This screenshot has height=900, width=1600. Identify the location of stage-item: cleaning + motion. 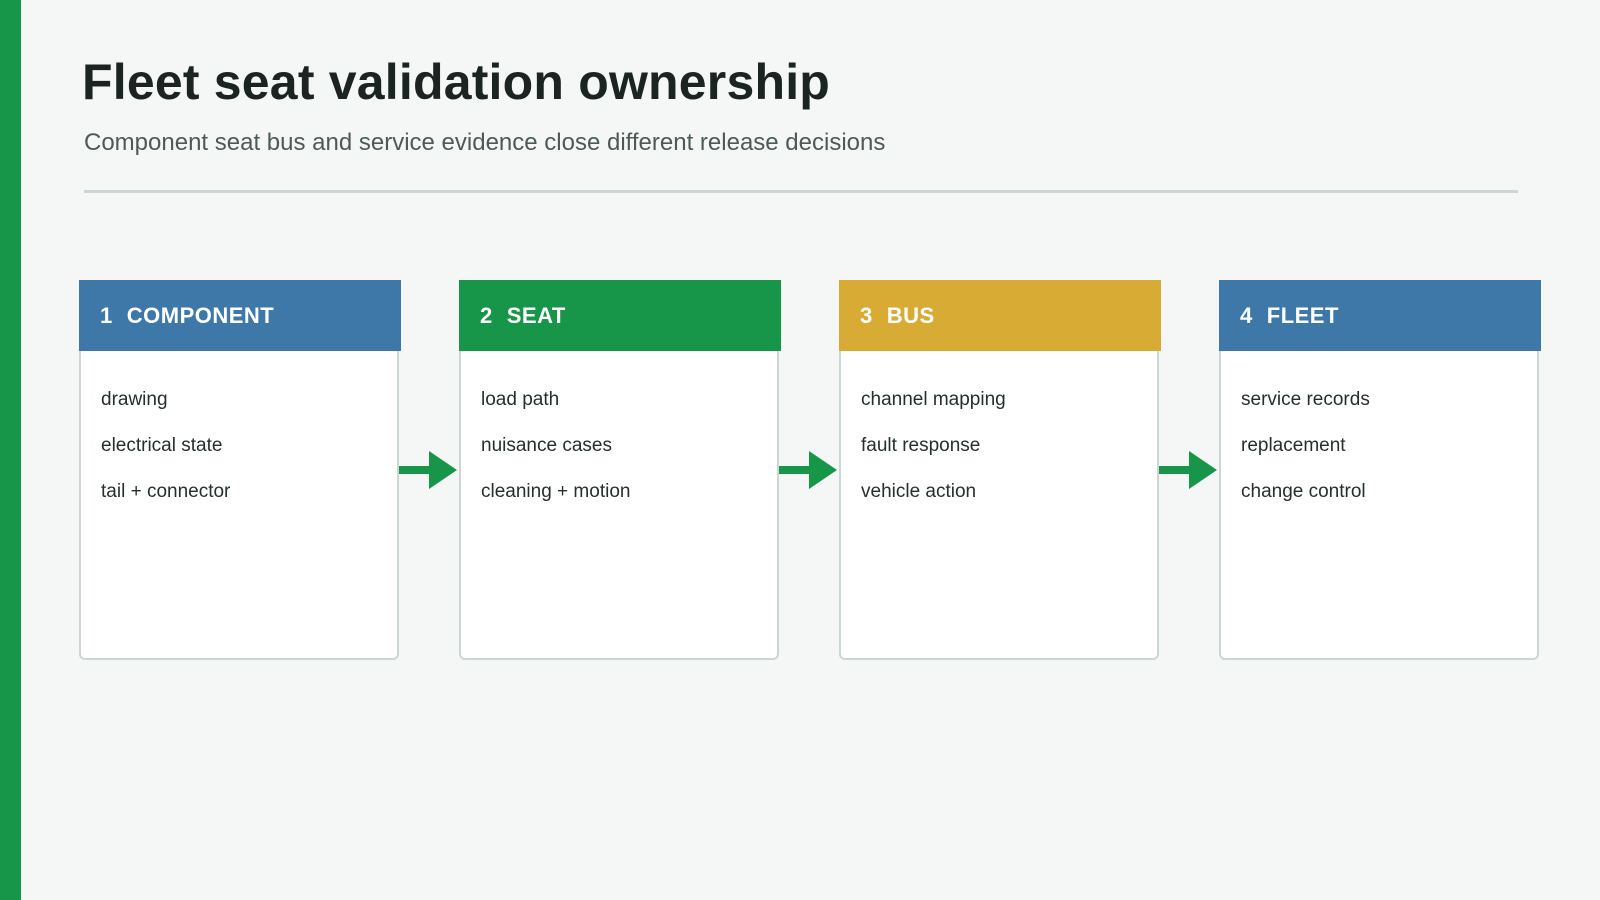
(556, 491).